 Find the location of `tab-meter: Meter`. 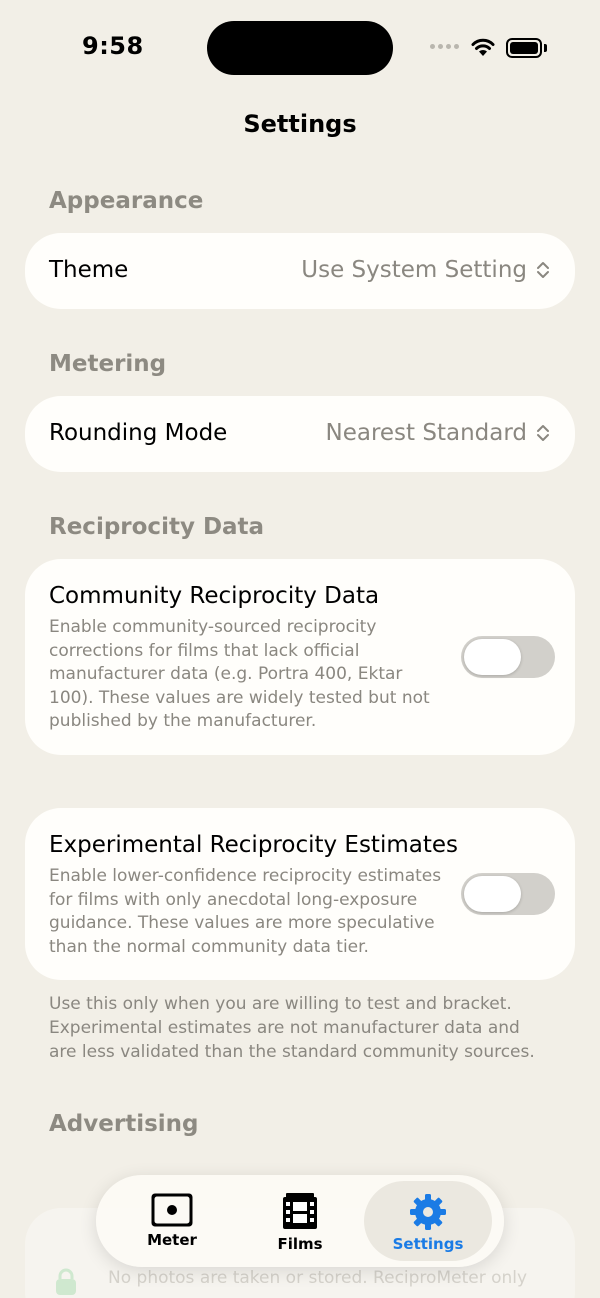

tab-meter: Meter is located at coordinates (172, 1221).